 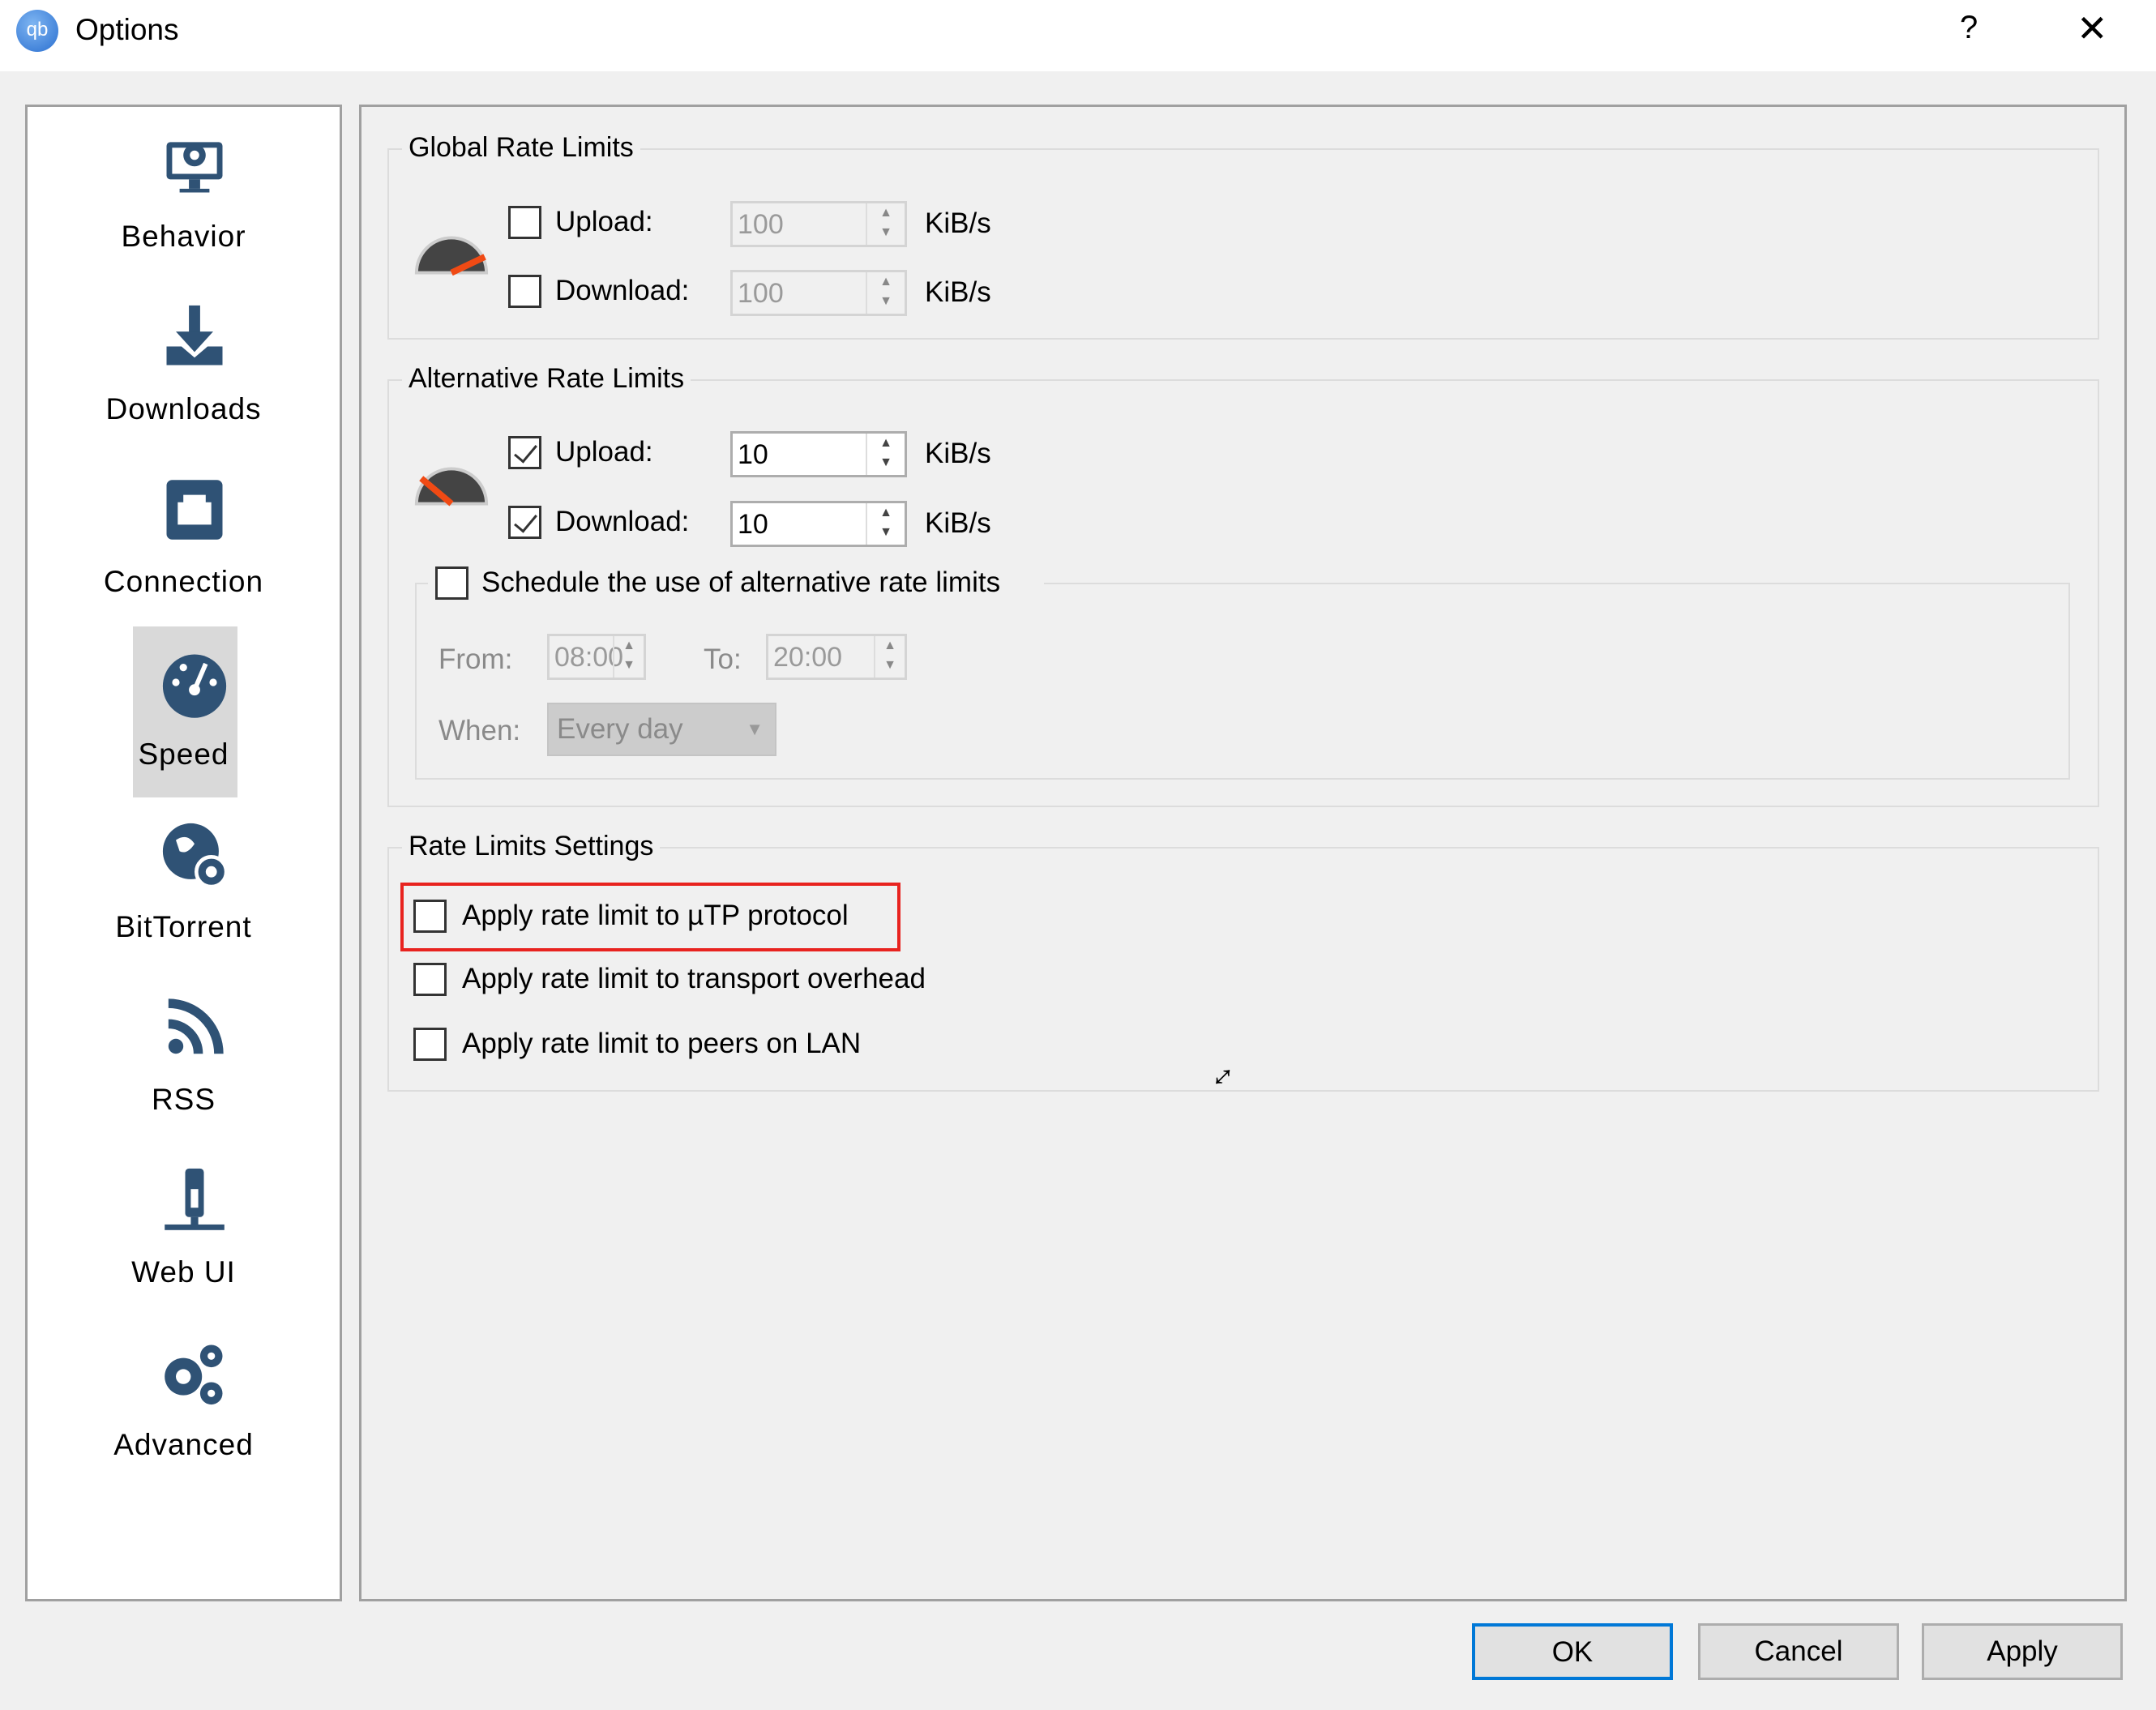 What do you see at coordinates (184, 205) in the screenshot?
I see `sidebar-item-behavior: Behavior` at bounding box center [184, 205].